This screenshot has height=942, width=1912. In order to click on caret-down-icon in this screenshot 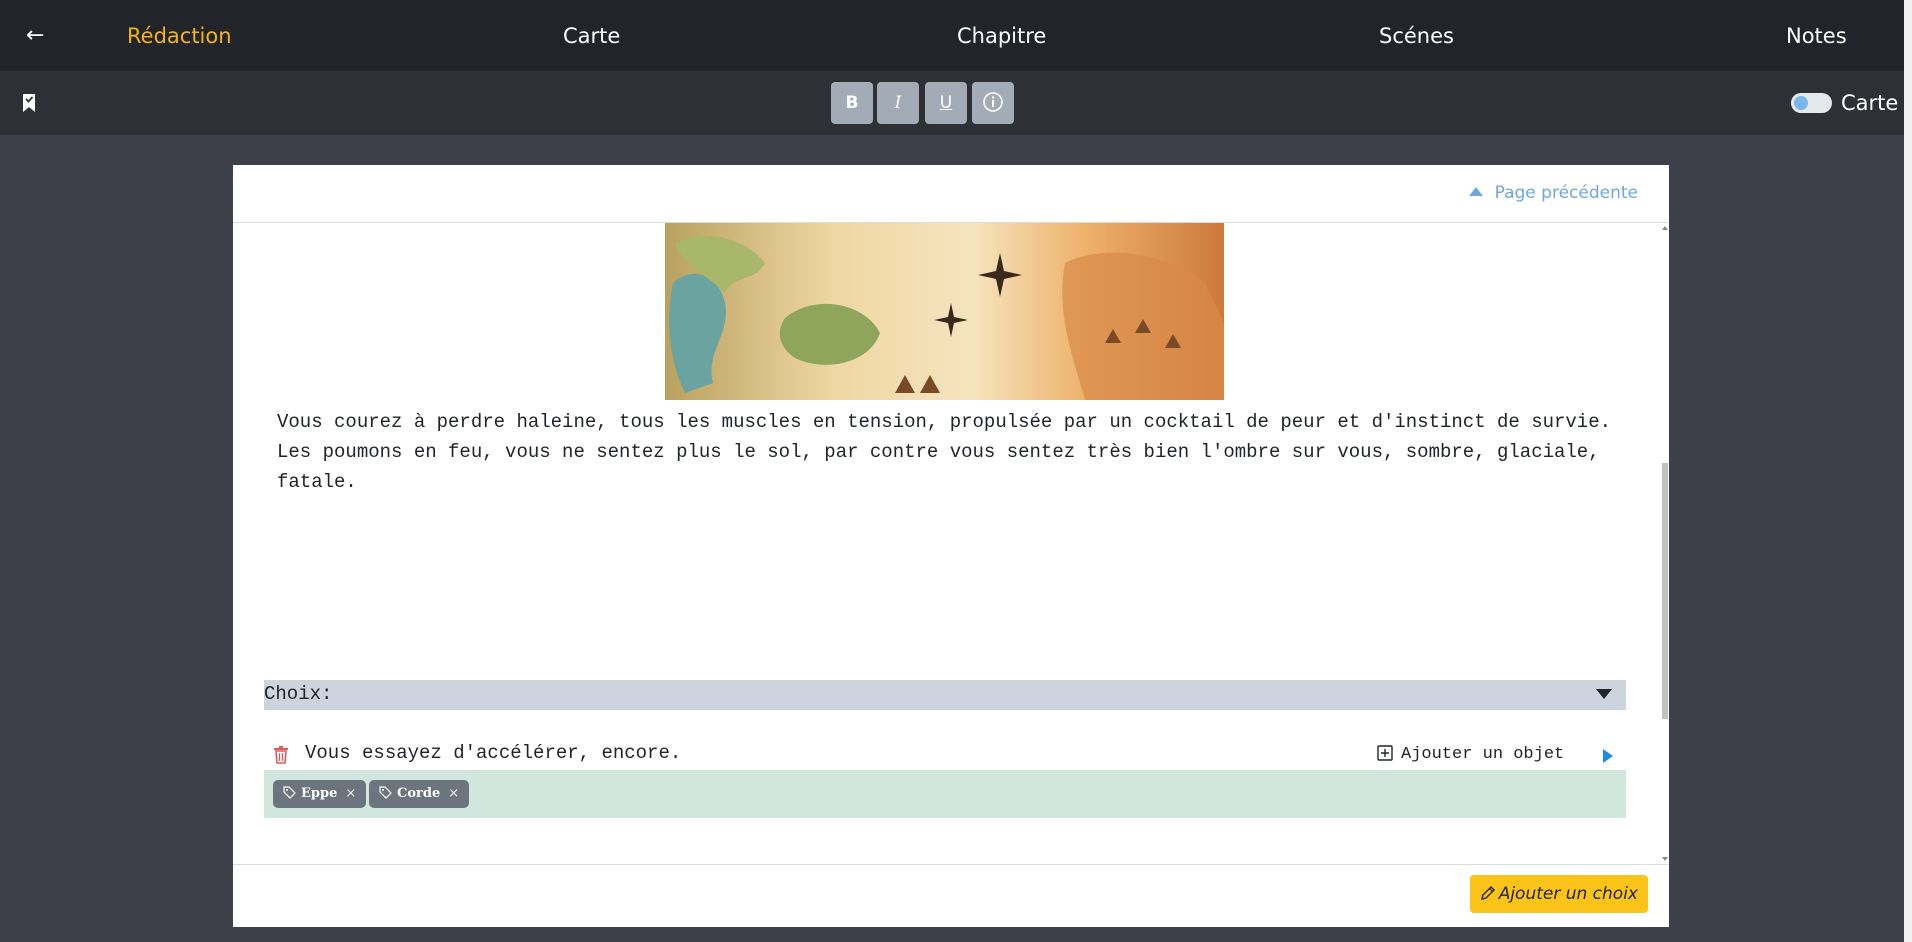, I will do `click(1604, 694)`.